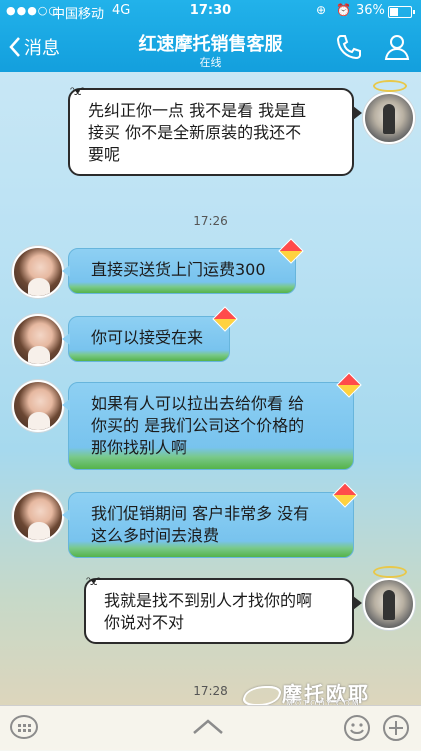  Describe the element at coordinates (24, 727) in the screenshot. I see `keyboard-icon` at that location.